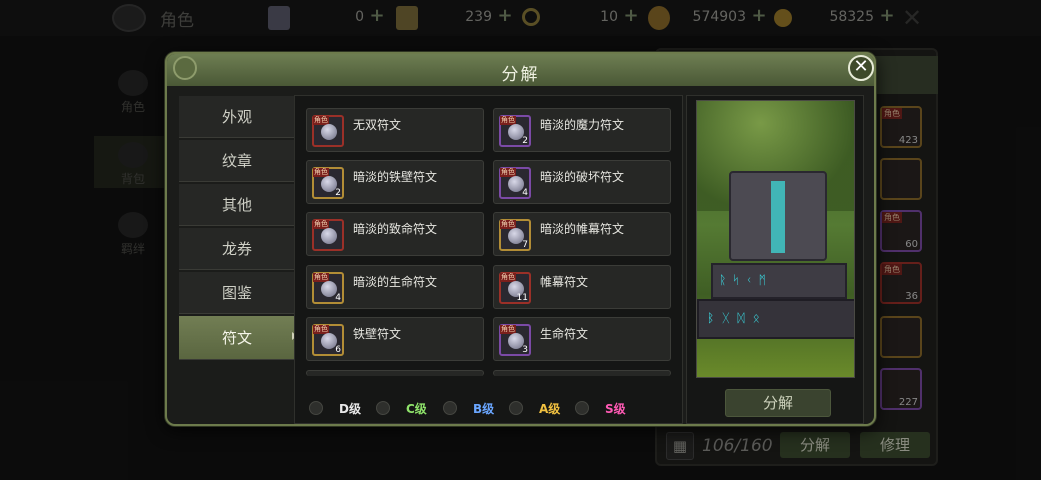 The width and height of the screenshot is (1041, 480). I want to click on item-name: 暗淡的生命符文, so click(395, 282).